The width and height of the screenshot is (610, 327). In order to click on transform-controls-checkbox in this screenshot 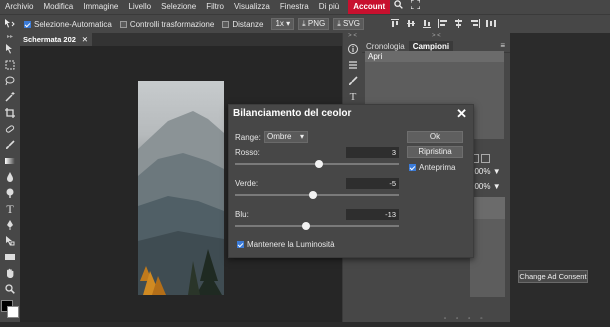, I will do `click(123, 24)`.